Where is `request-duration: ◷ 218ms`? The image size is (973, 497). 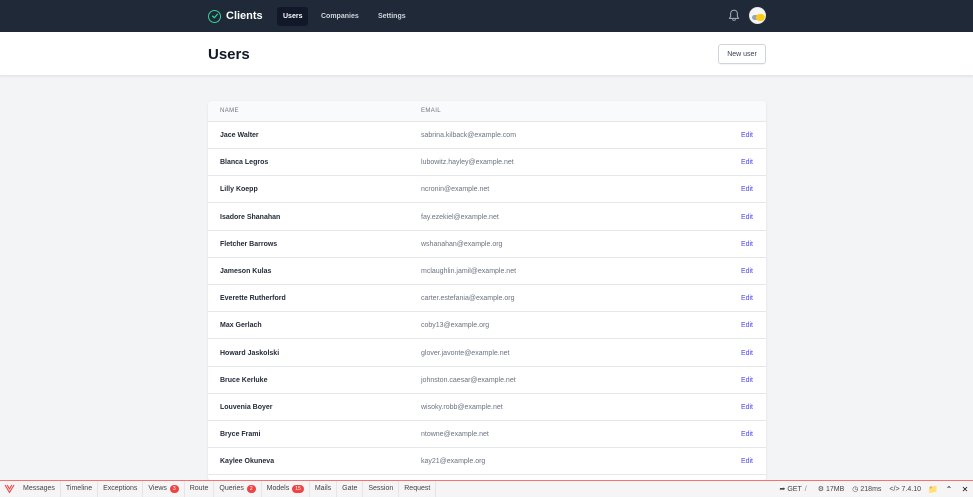 request-duration: ◷ 218ms is located at coordinates (866, 489).